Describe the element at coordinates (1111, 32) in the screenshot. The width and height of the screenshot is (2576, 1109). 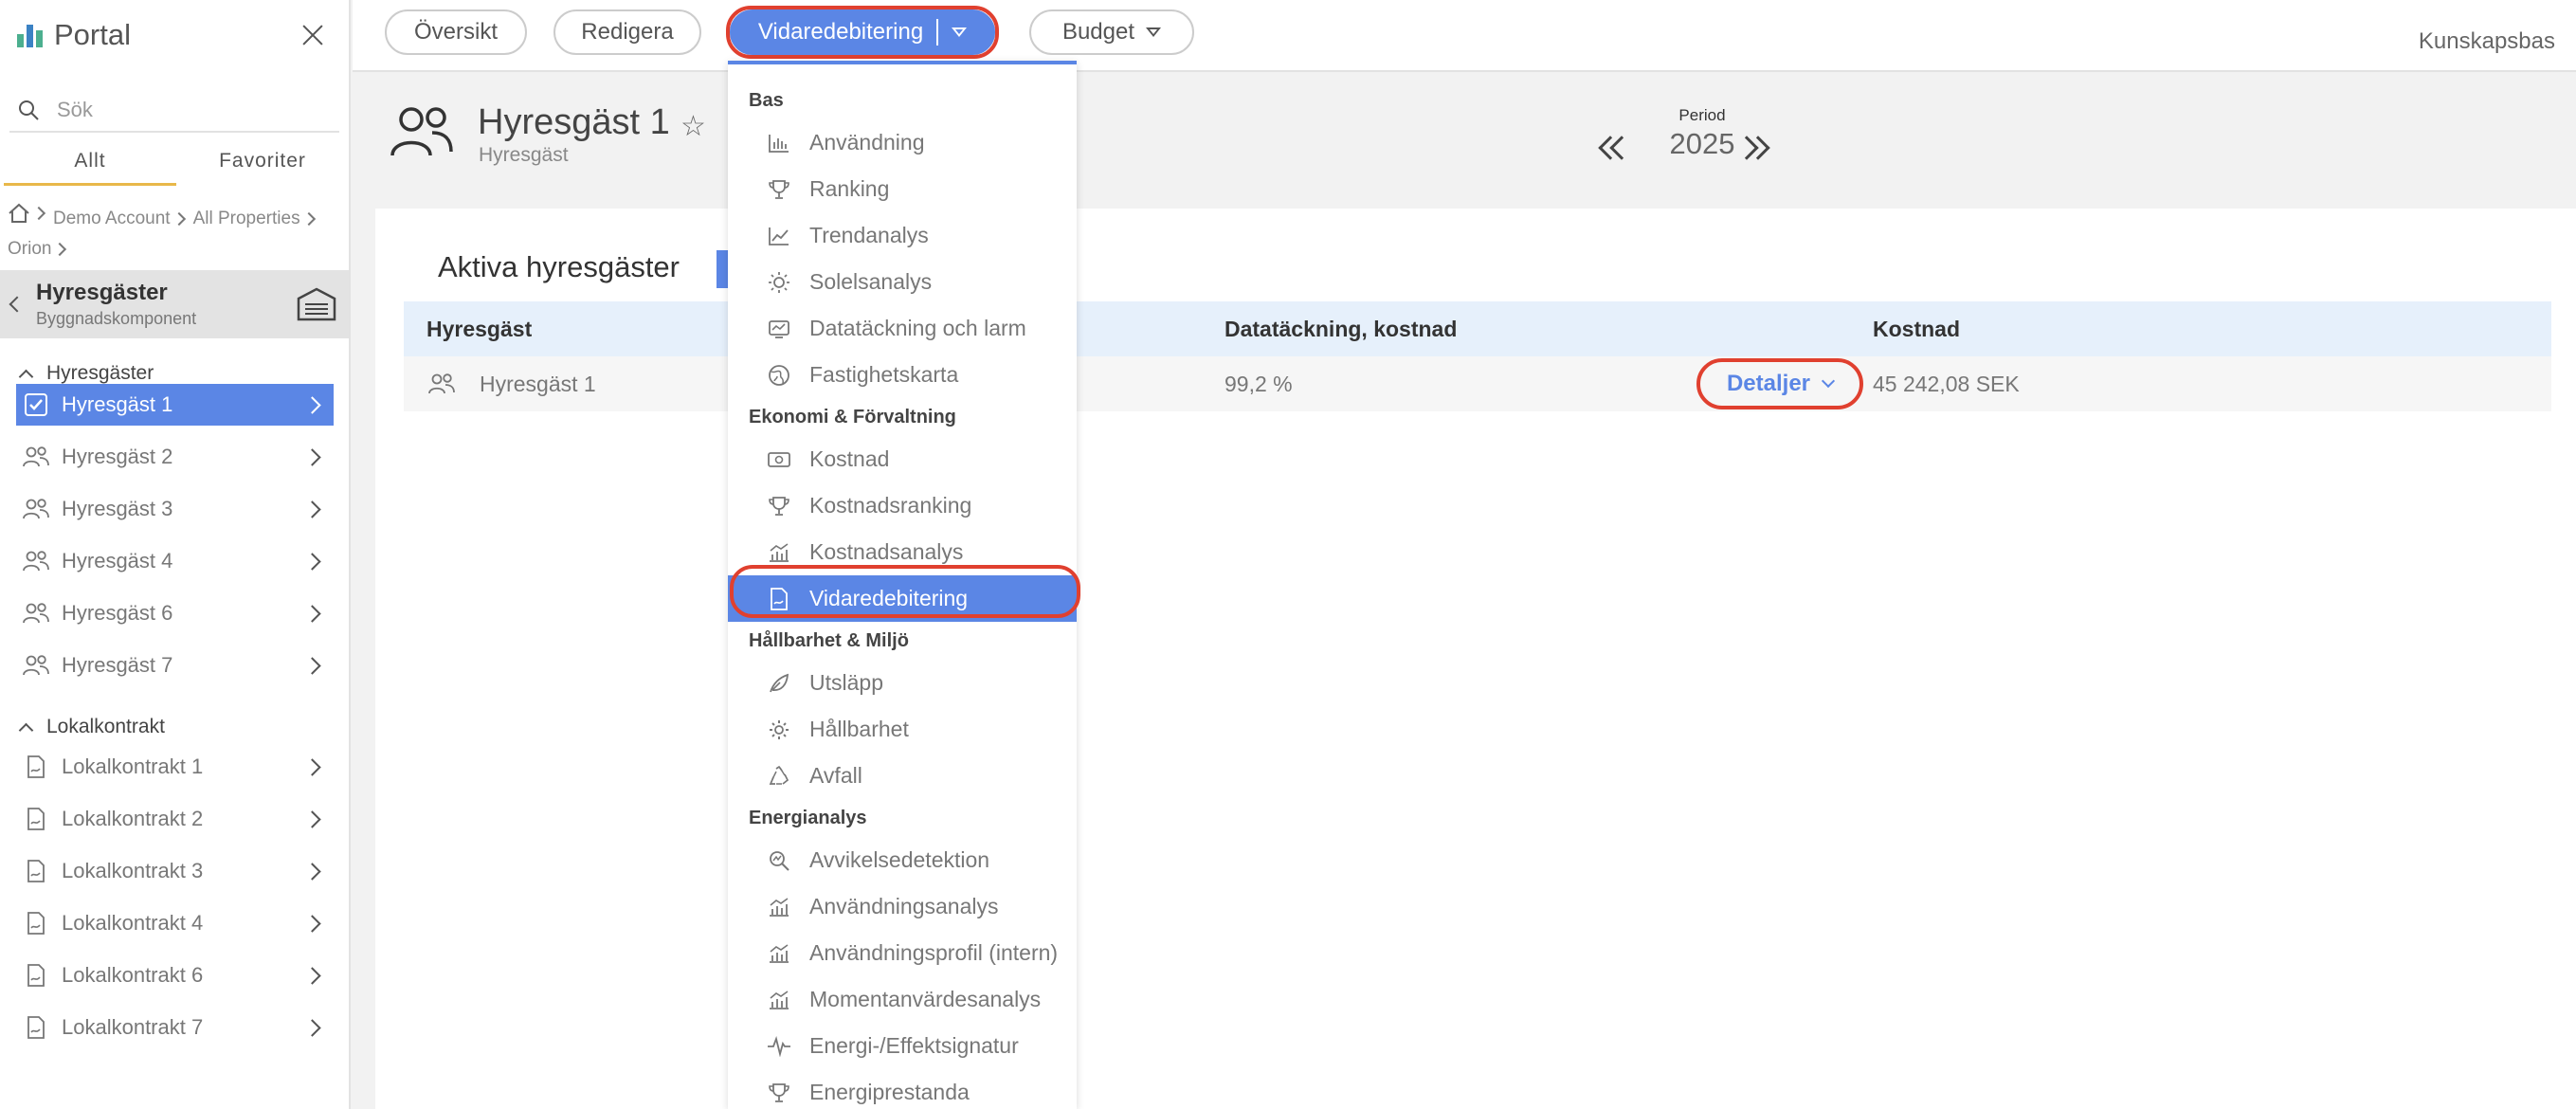
I see `tab-budget: Budget` at that location.